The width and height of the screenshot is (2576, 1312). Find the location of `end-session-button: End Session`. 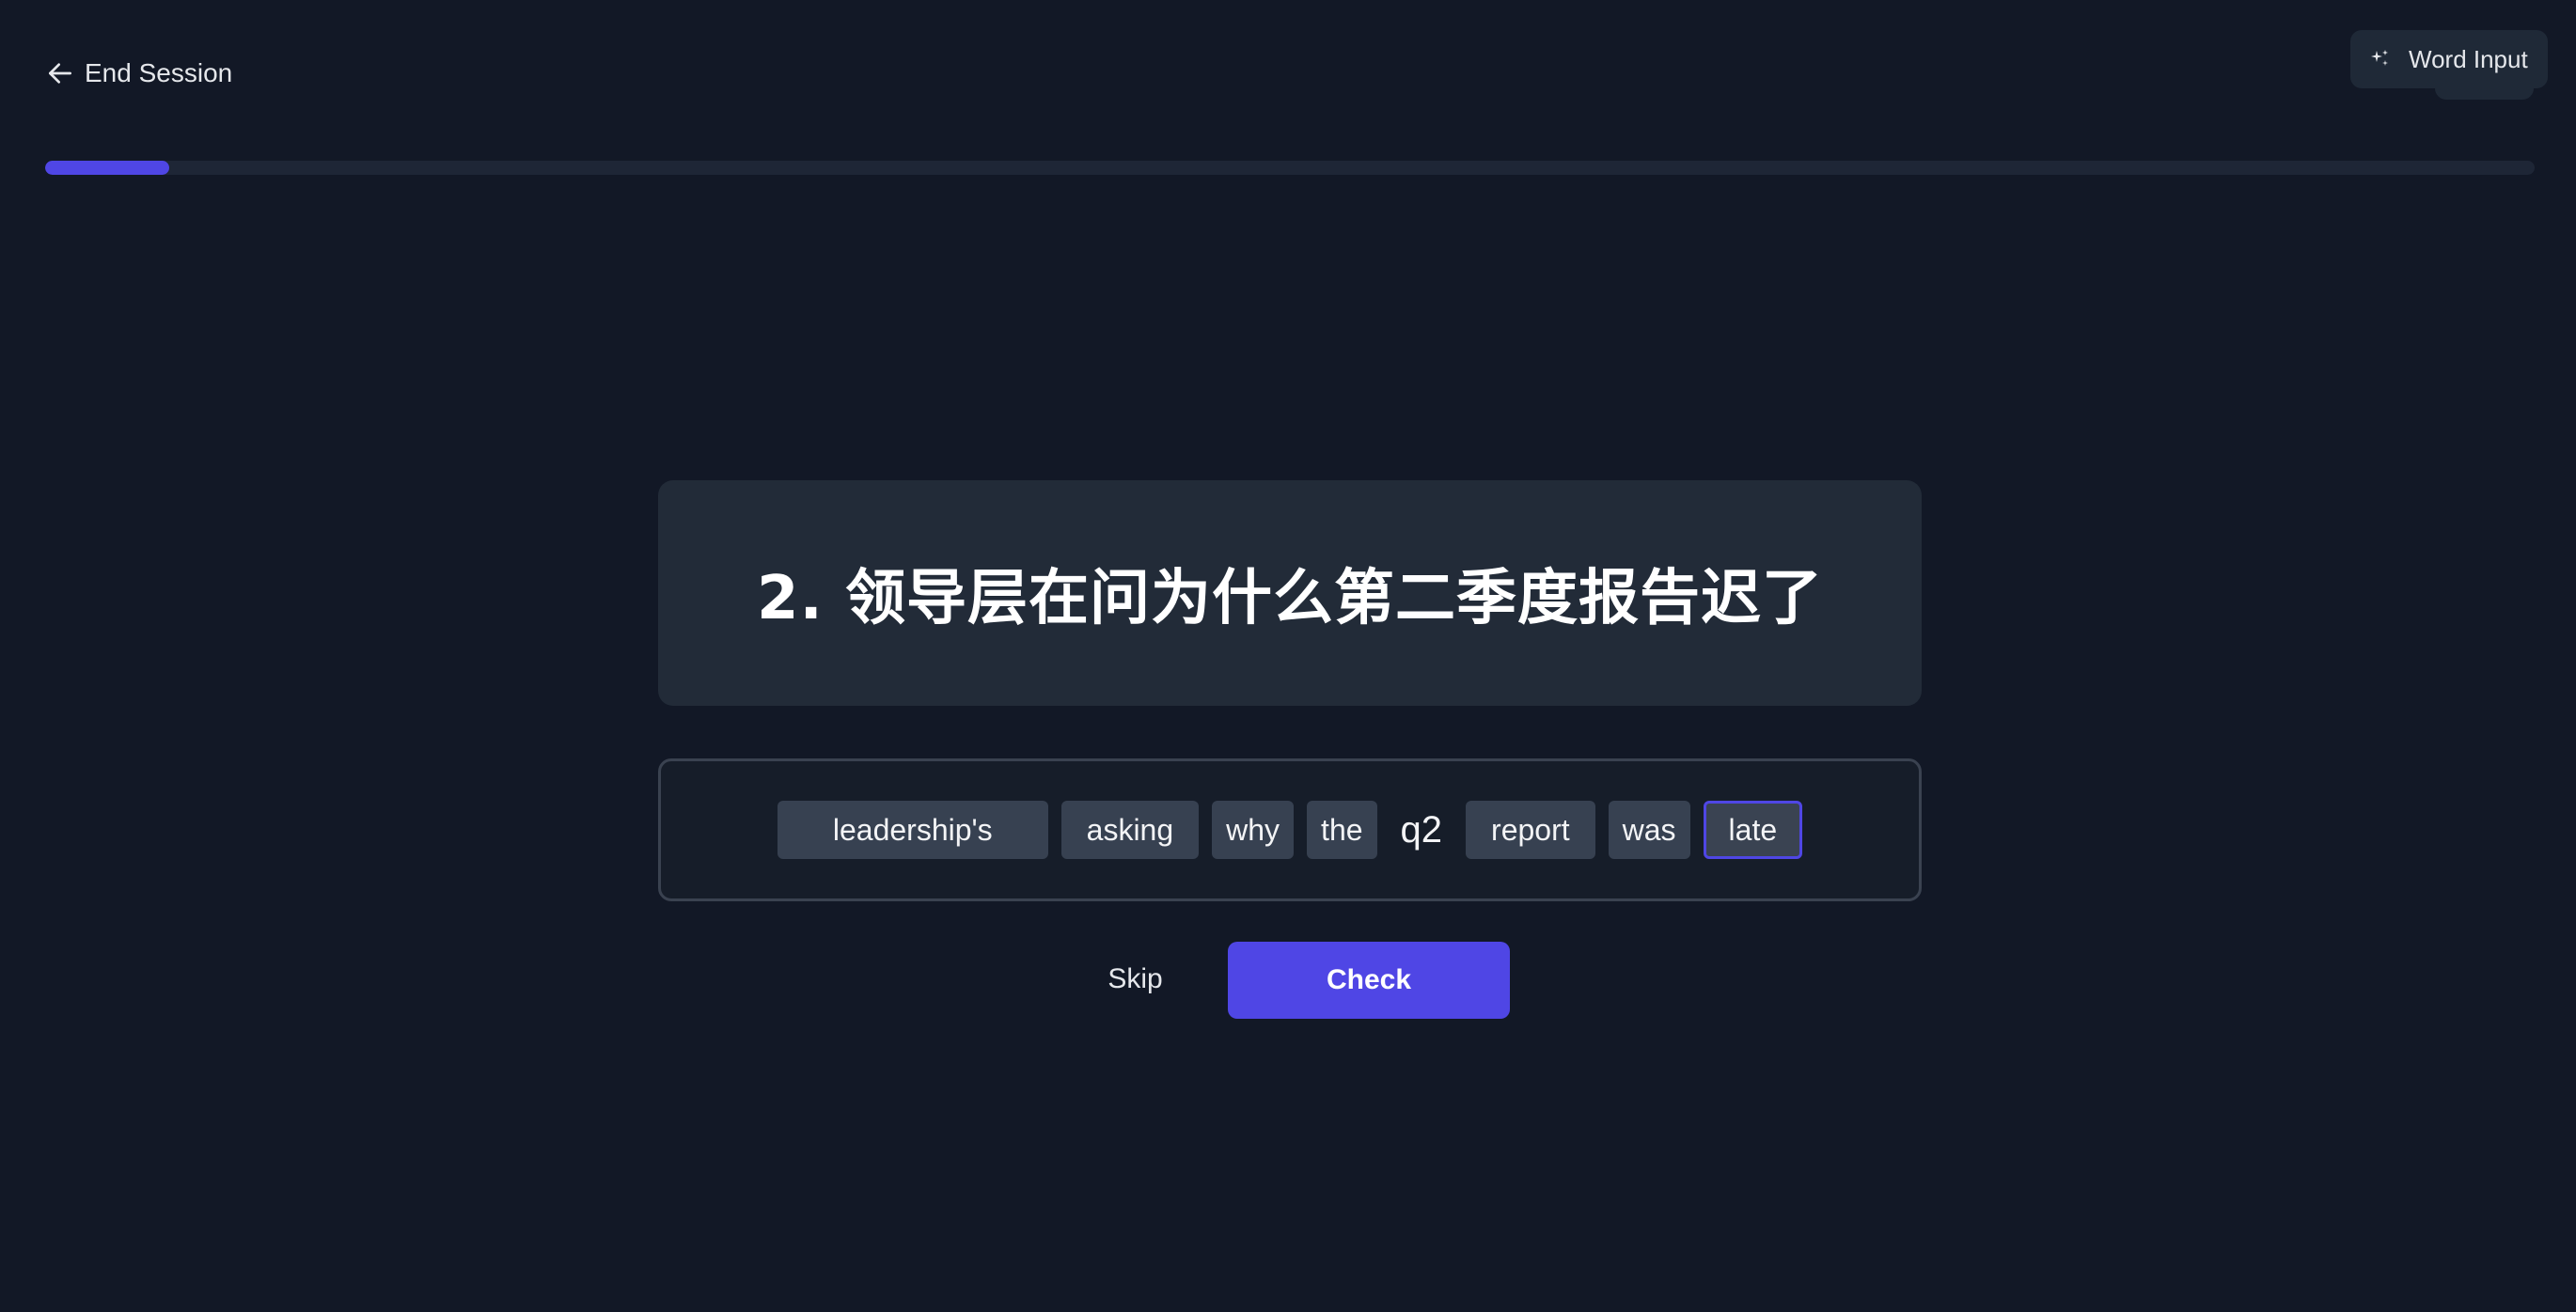

end-session-button: End Session is located at coordinates (138, 73).